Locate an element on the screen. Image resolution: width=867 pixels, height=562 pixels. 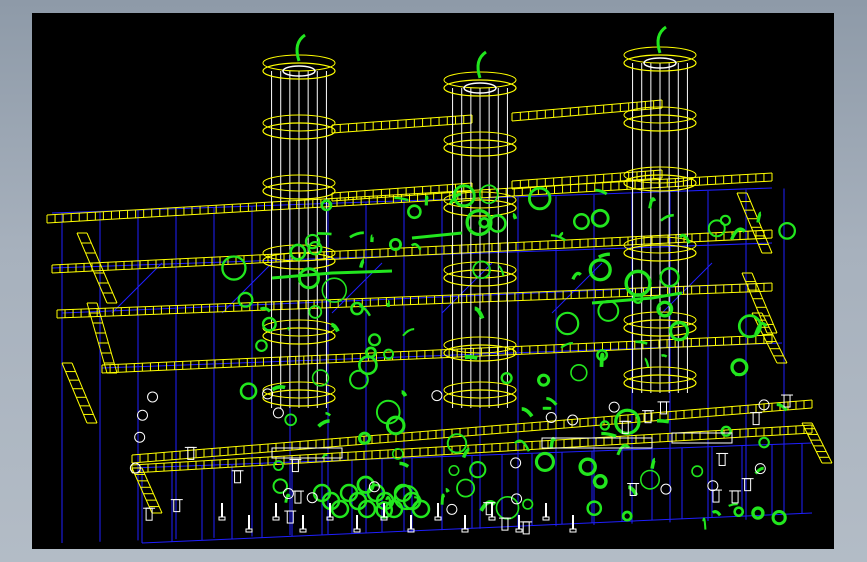
deck-rail-back is located at coordinates (472, 435).